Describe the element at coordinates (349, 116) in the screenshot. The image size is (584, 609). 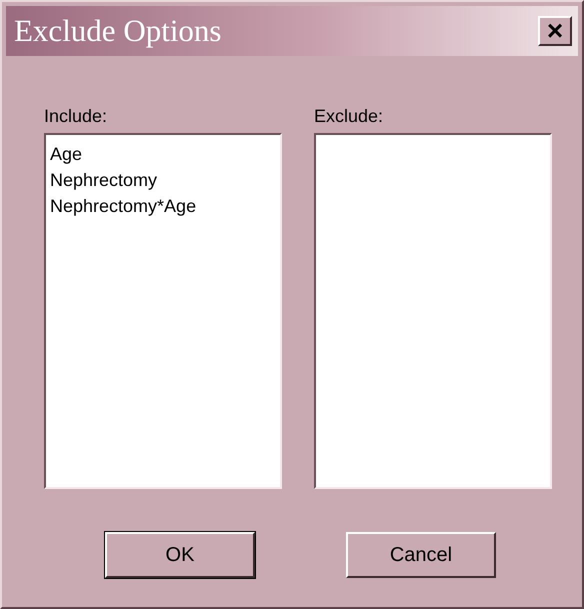
I see `list-label: Exclude:` at that location.